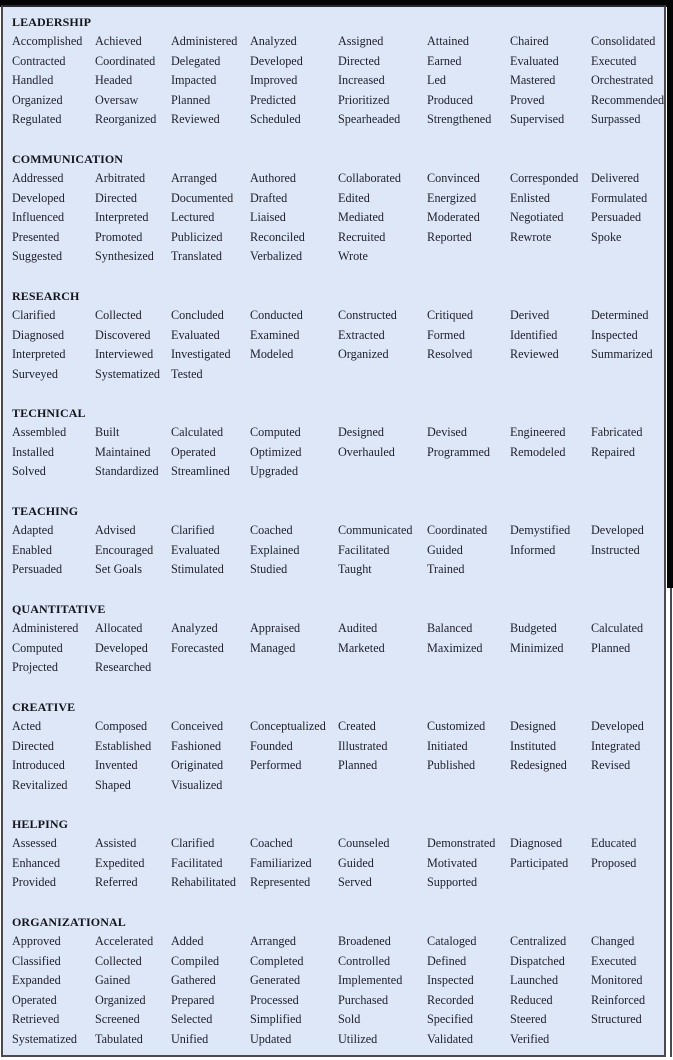 The width and height of the screenshot is (673, 1060). Describe the element at coordinates (614, 334) in the screenshot. I see `verb-cell: Inspected` at that location.